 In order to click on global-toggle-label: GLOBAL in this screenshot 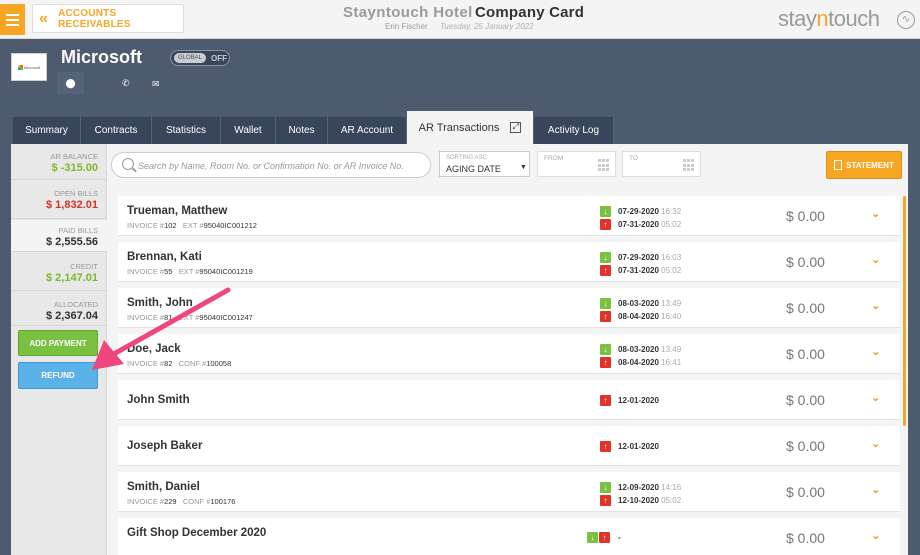, I will do `click(190, 58)`.